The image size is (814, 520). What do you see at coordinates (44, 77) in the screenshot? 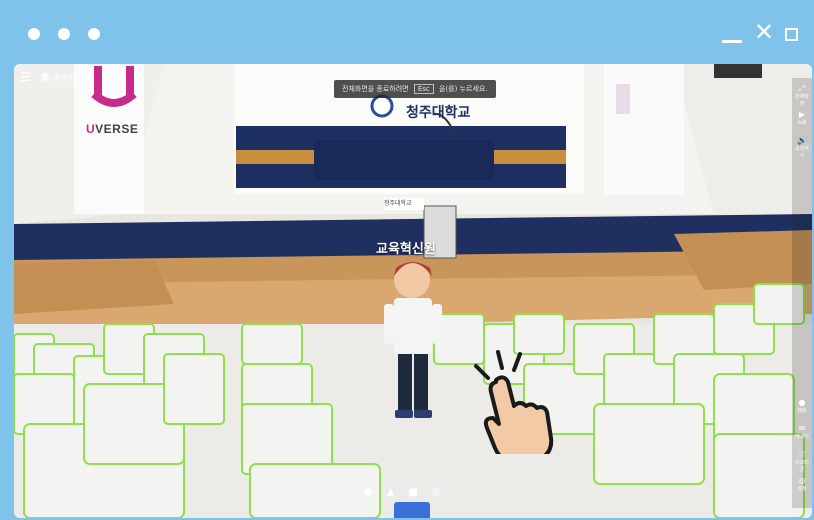
I see `location-pin-icon` at bounding box center [44, 77].